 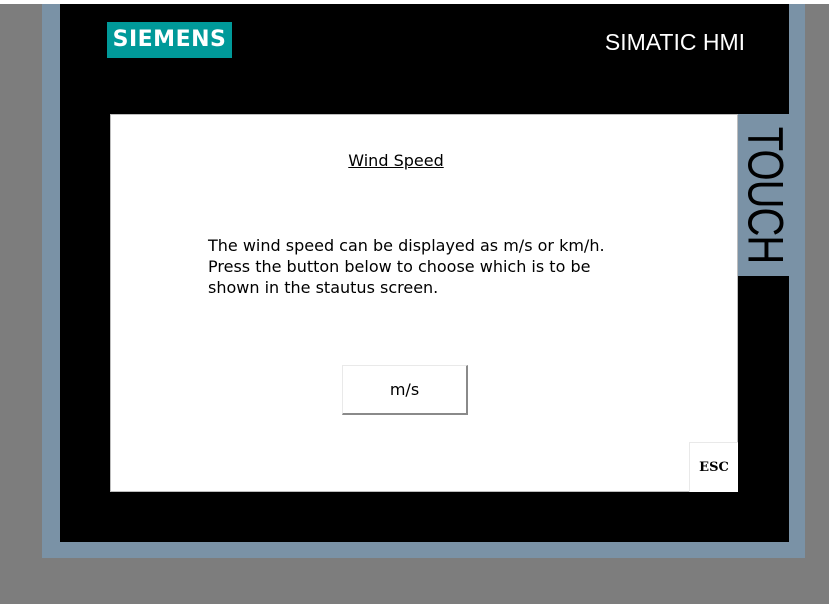 I want to click on wind-unit-toggle-button: m/s, so click(x=405, y=390).